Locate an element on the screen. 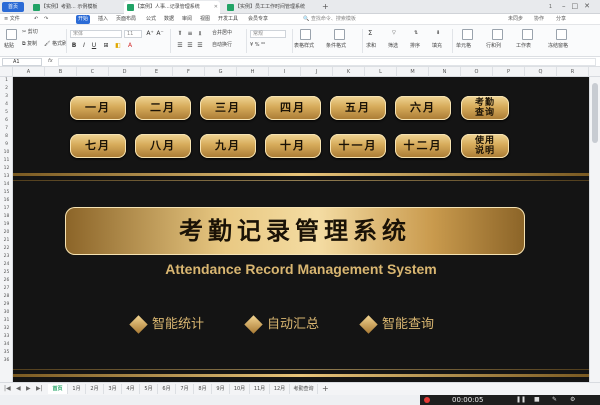  menu-view: 视图 is located at coordinates (205, 19).